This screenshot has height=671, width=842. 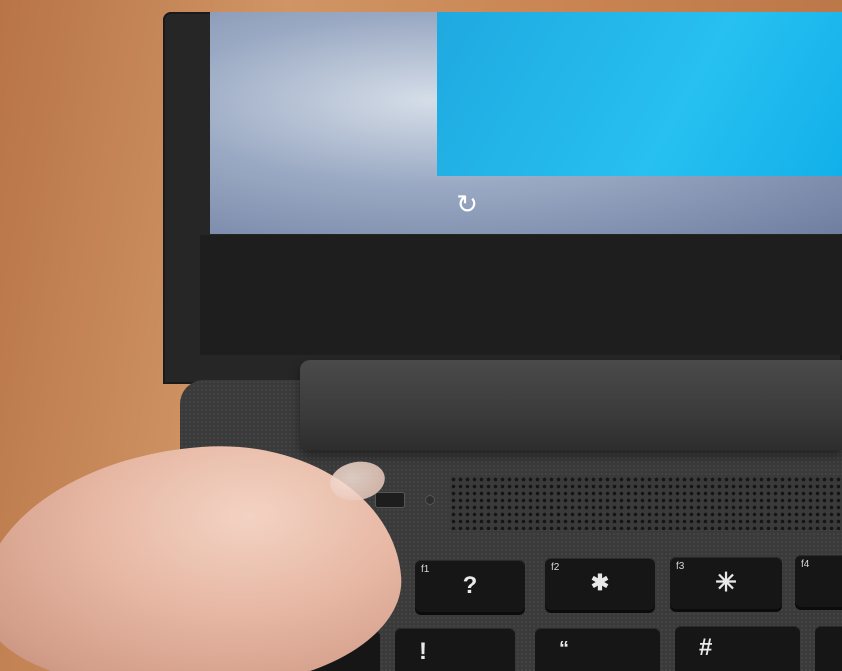 What do you see at coordinates (430, 500) in the screenshot?
I see `power-led` at bounding box center [430, 500].